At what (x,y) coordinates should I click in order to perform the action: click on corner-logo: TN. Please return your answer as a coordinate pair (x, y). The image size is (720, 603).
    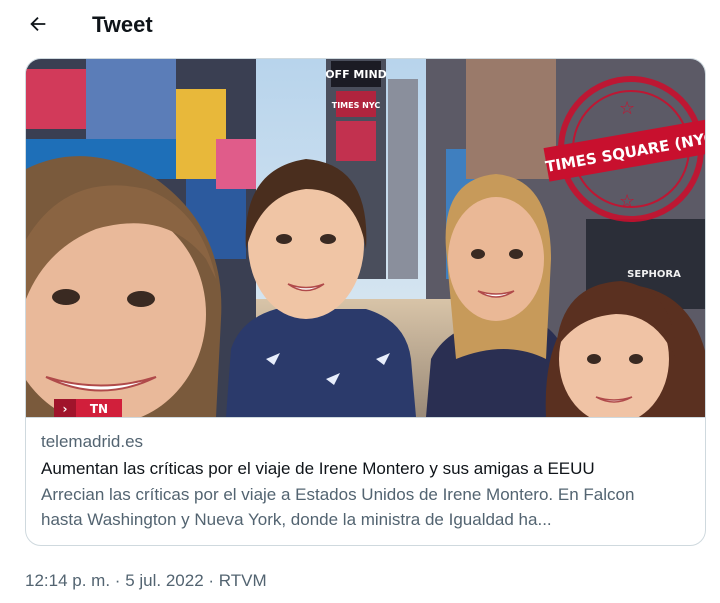
    Looking at the image, I should click on (99, 409).